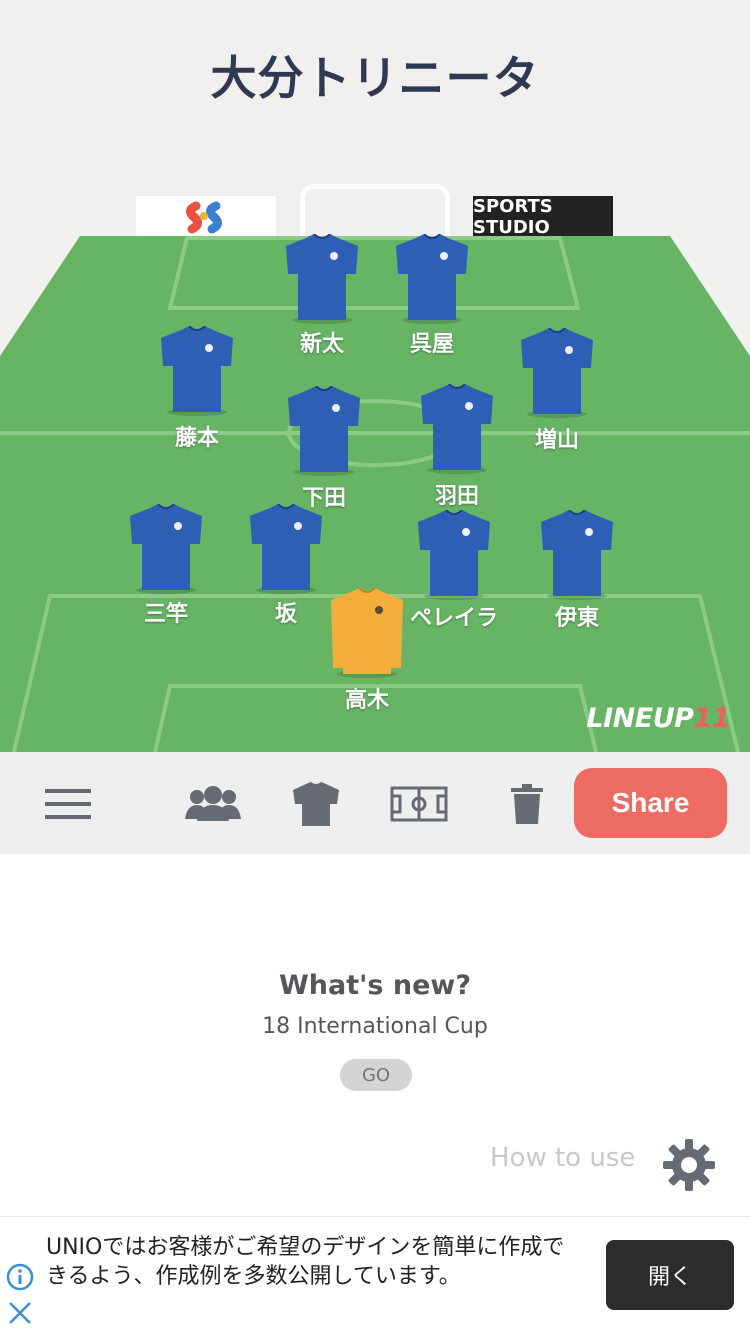 The height and width of the screenshot is (1334, 750). I want to click on team-title: 大分トリニータ, so click(375, 75).